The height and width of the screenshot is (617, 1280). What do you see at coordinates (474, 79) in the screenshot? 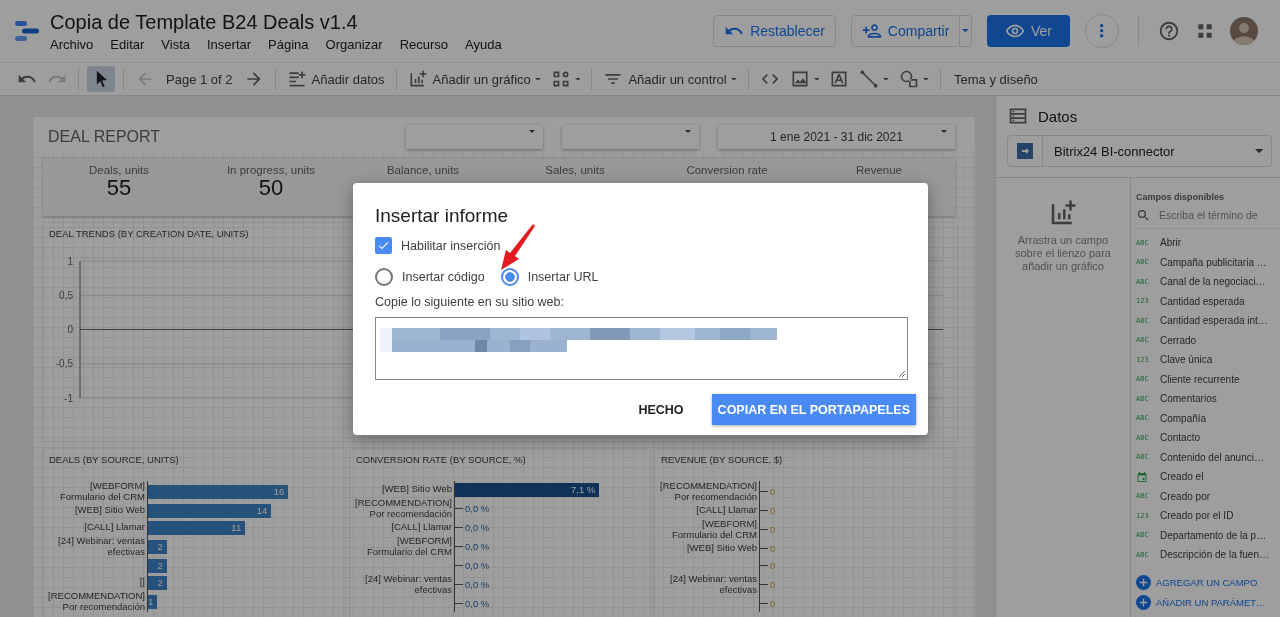
I see `add-chart-button: Añadir un gráfico` at bounding box center [474, 79].